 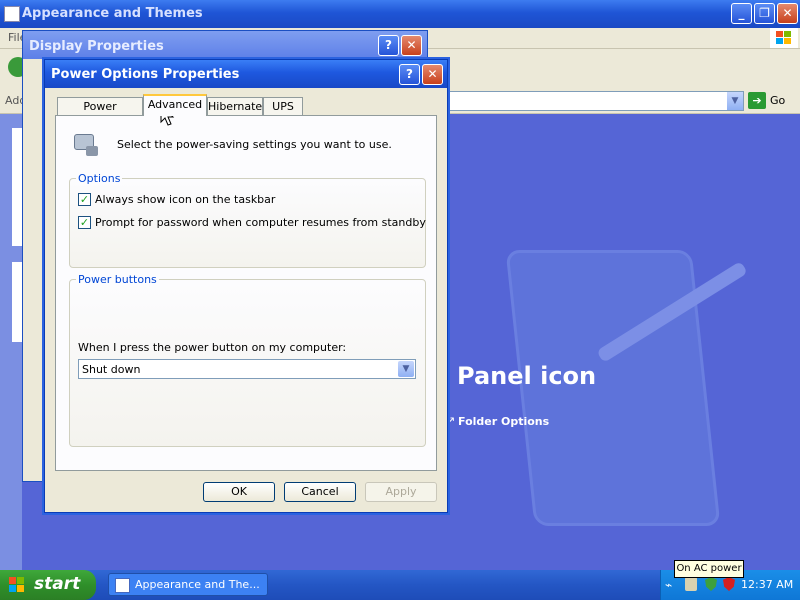 I want to click on apply-button: Apply, so click(x=401, y=492).